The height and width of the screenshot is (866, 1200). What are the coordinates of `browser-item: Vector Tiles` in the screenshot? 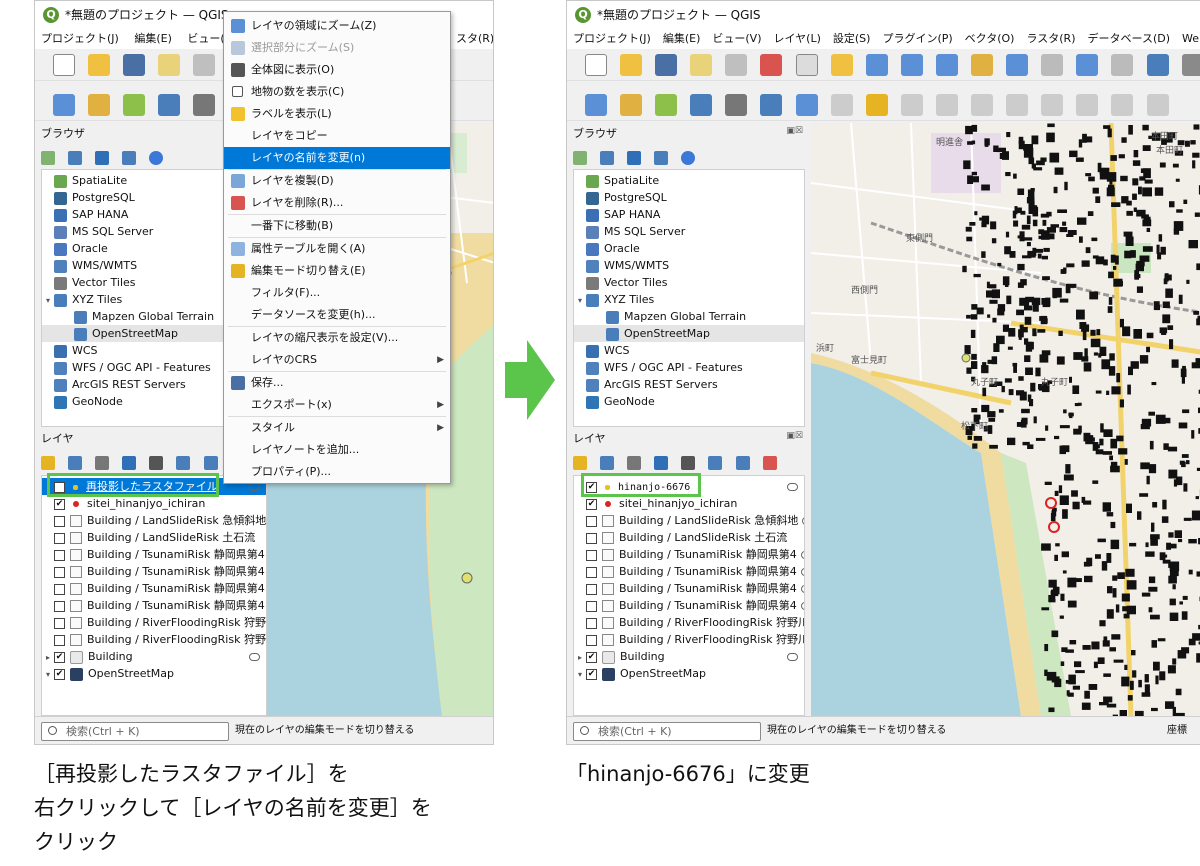 It's located at (689, 282).